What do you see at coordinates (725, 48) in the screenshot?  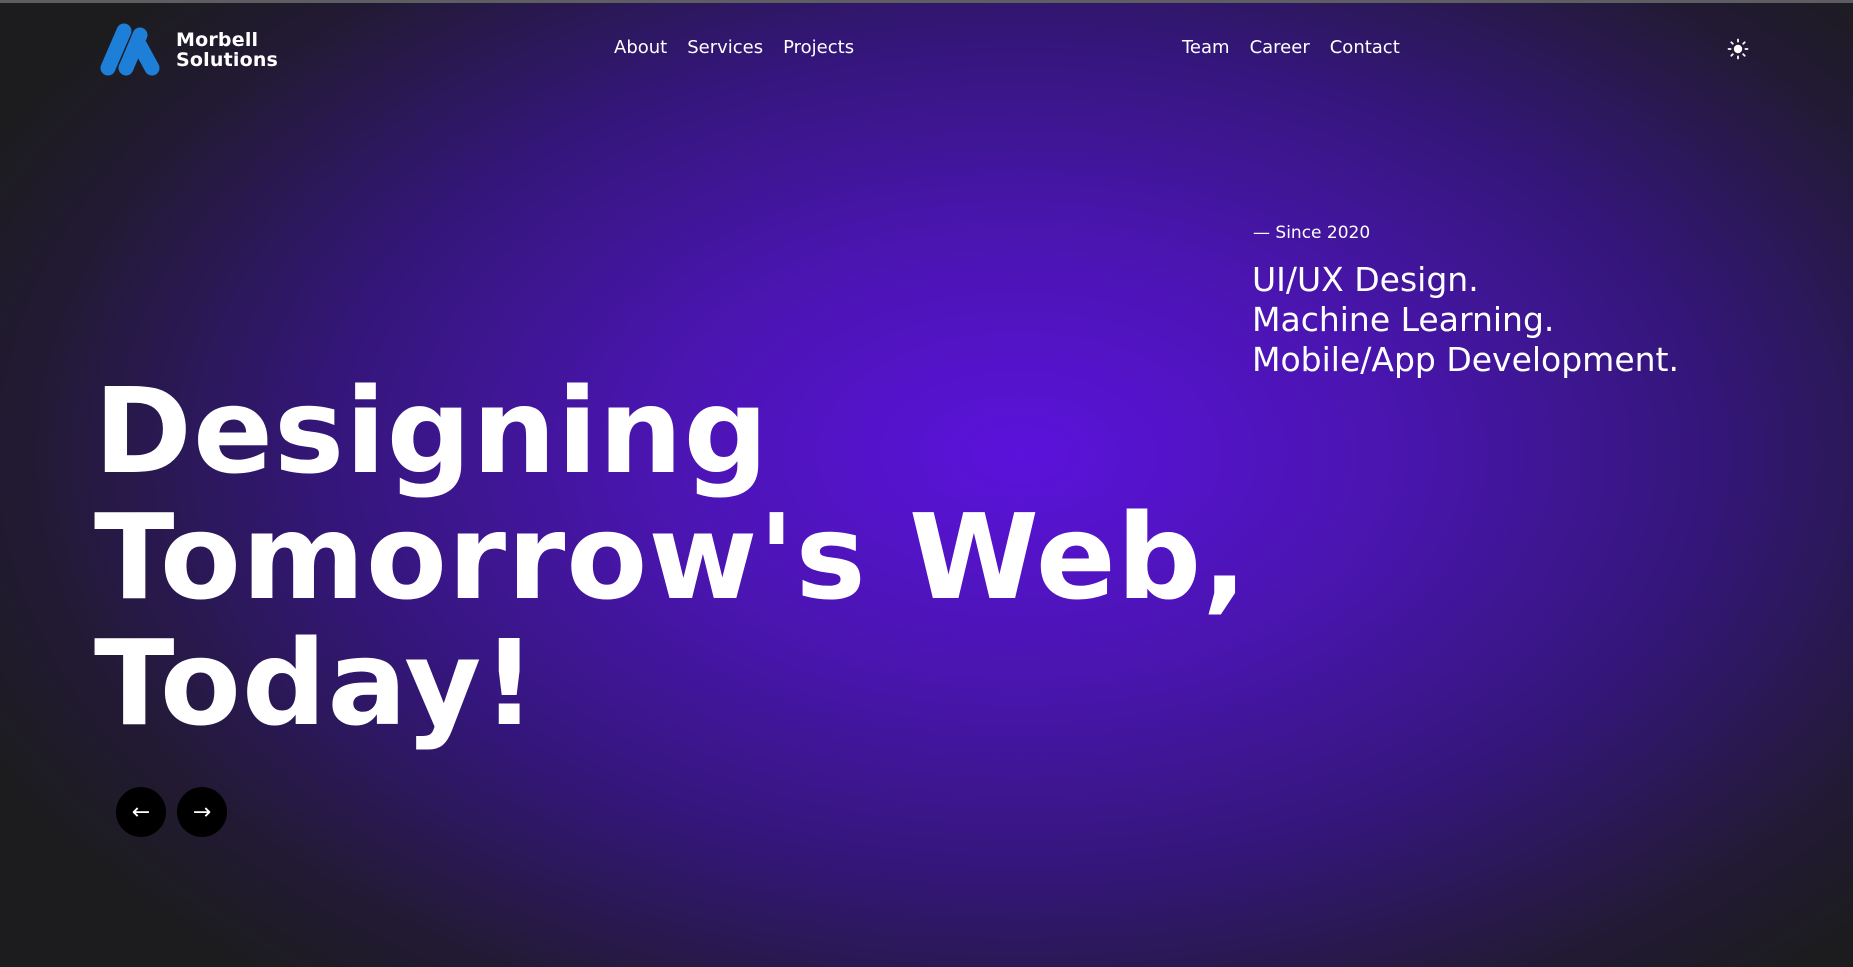 I see `nav-link-services: Services` at bounding box center [725, 48].